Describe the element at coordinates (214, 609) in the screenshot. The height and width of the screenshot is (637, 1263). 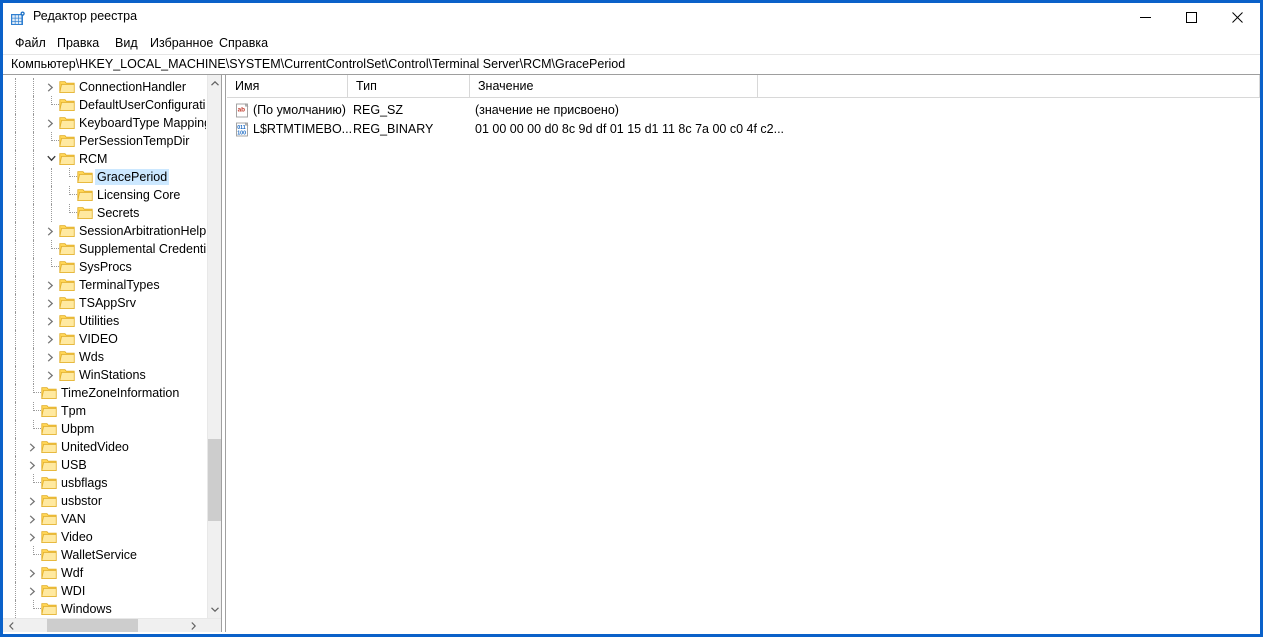
I see `scroll-down-button` at that location.